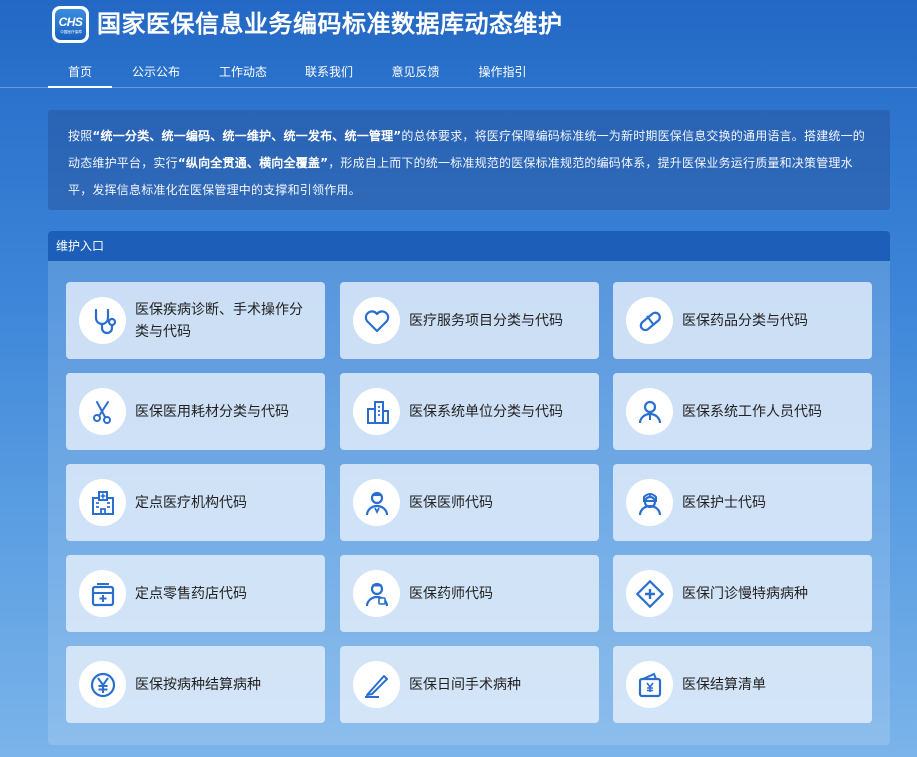 The image size is (917, 757). What do you see at coordinates (70, 31) in the screenshot?
I see `logo-subtext: 中国医疗保障` at bounding box center [70, 31].